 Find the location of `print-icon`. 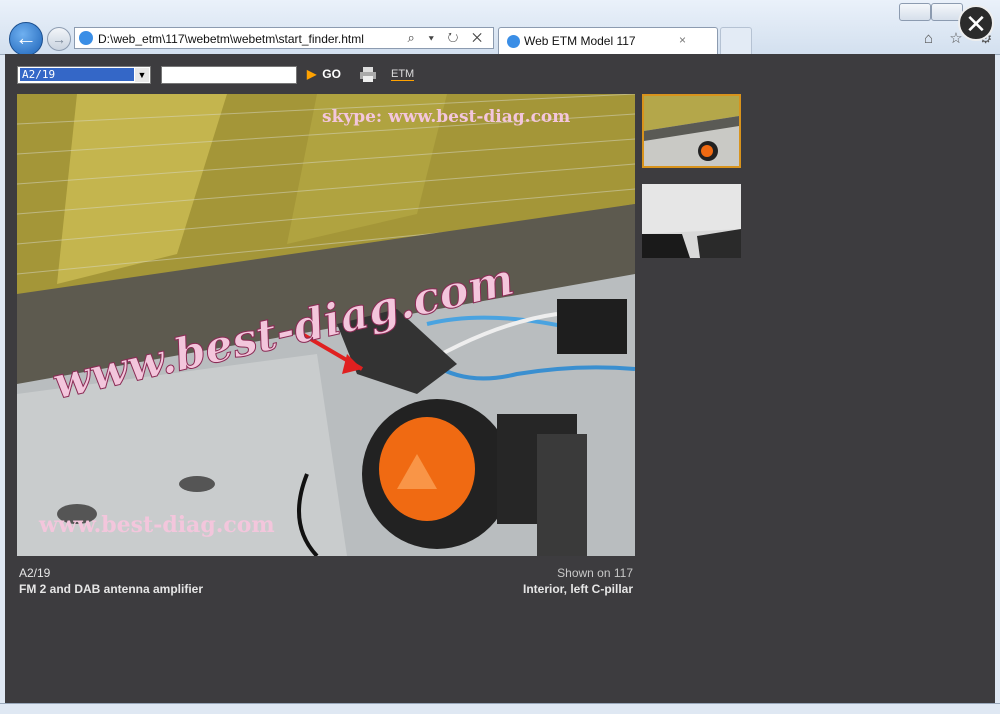

print-icon is located at coordinates (368, 74).